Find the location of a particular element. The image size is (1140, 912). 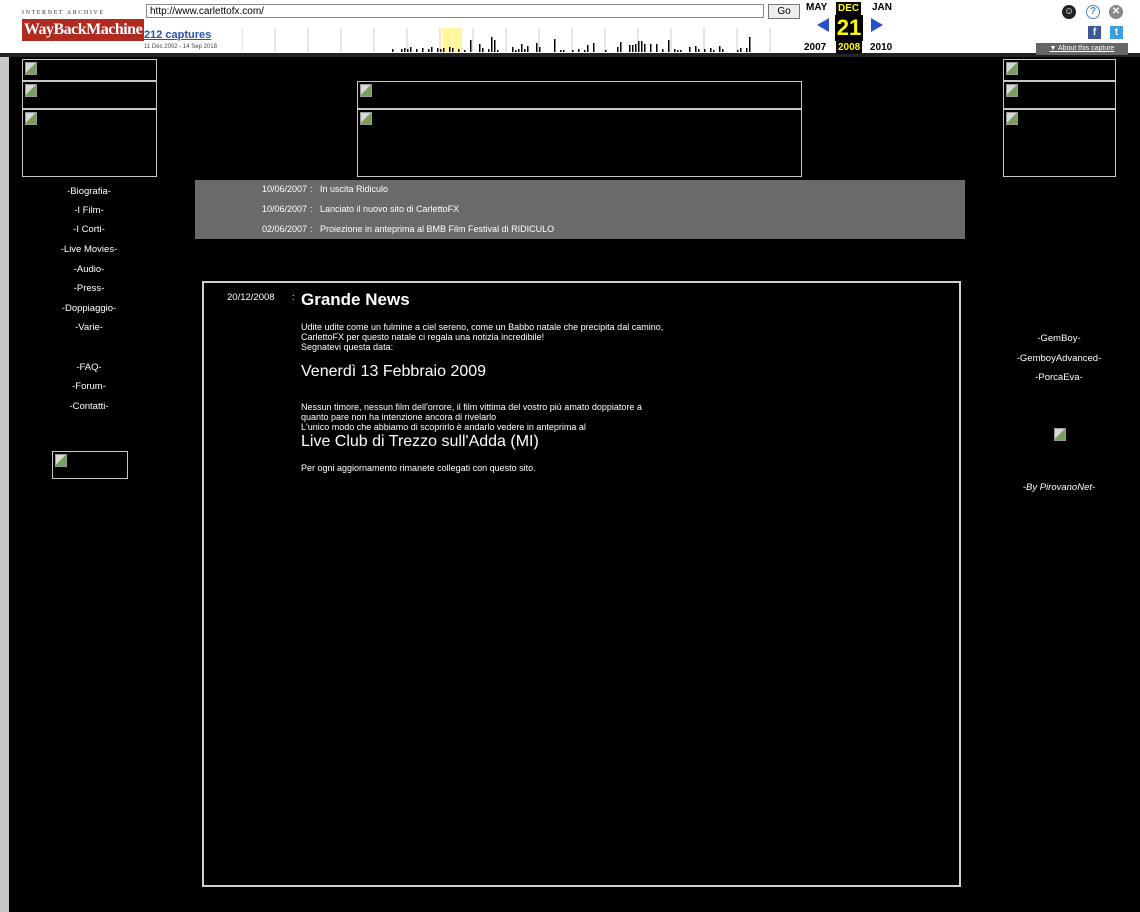

nav-contatti: -Contatti- is located at coordinates (89, 406).